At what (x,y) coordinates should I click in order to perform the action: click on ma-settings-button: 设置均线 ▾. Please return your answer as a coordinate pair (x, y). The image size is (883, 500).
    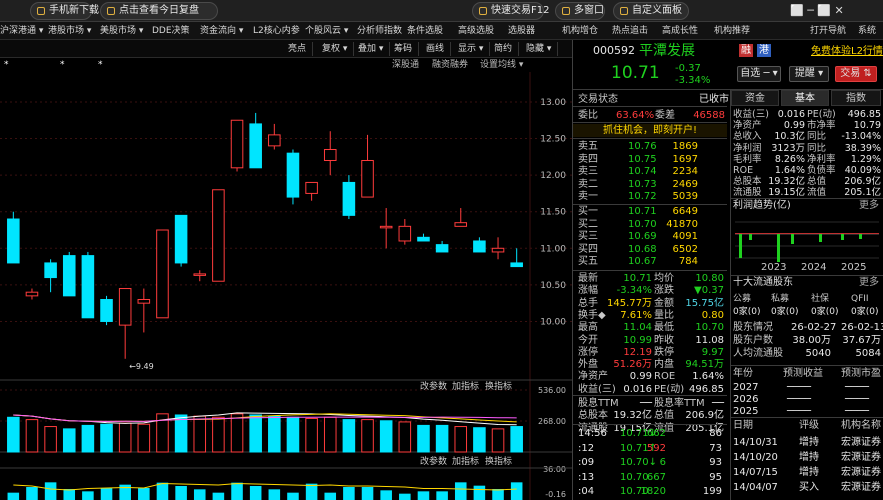
    Looking at the image, I should click on (501, 65).